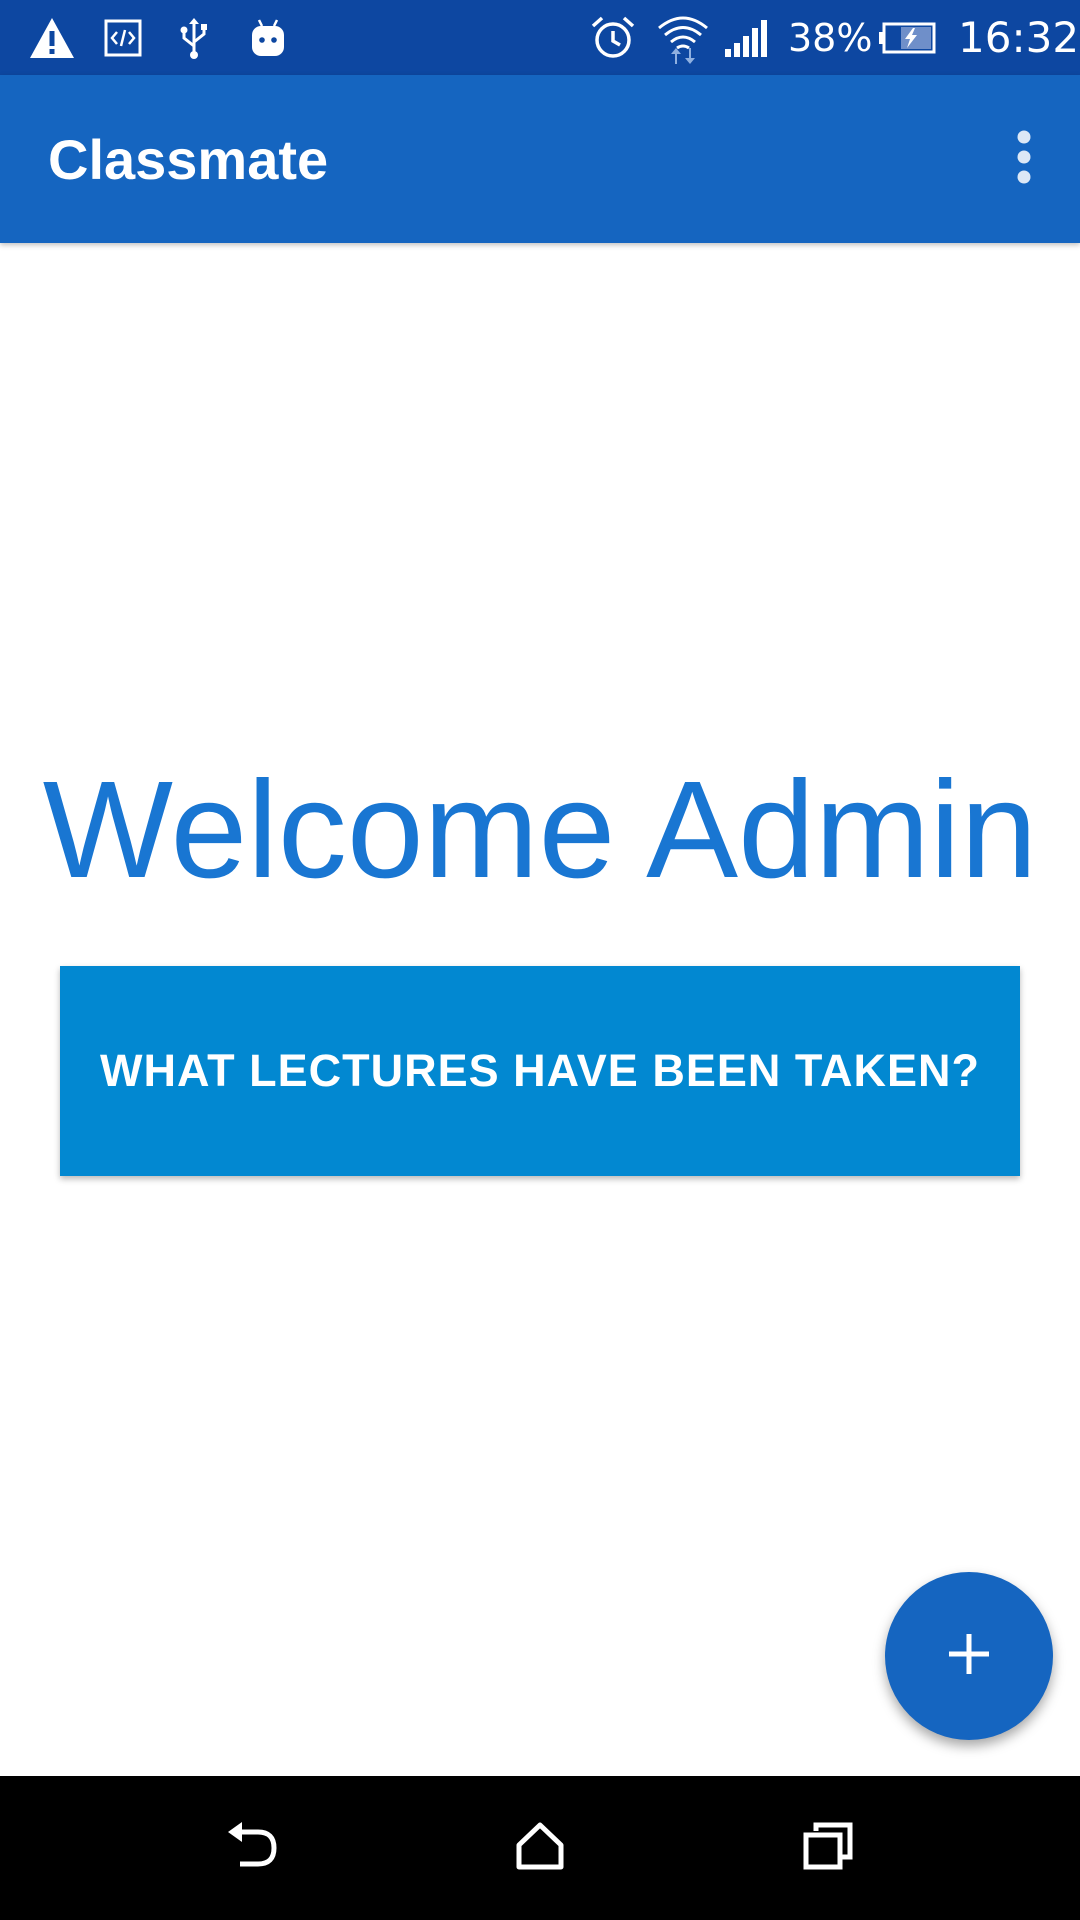  I want to click on home-button, so click(540, 1848).